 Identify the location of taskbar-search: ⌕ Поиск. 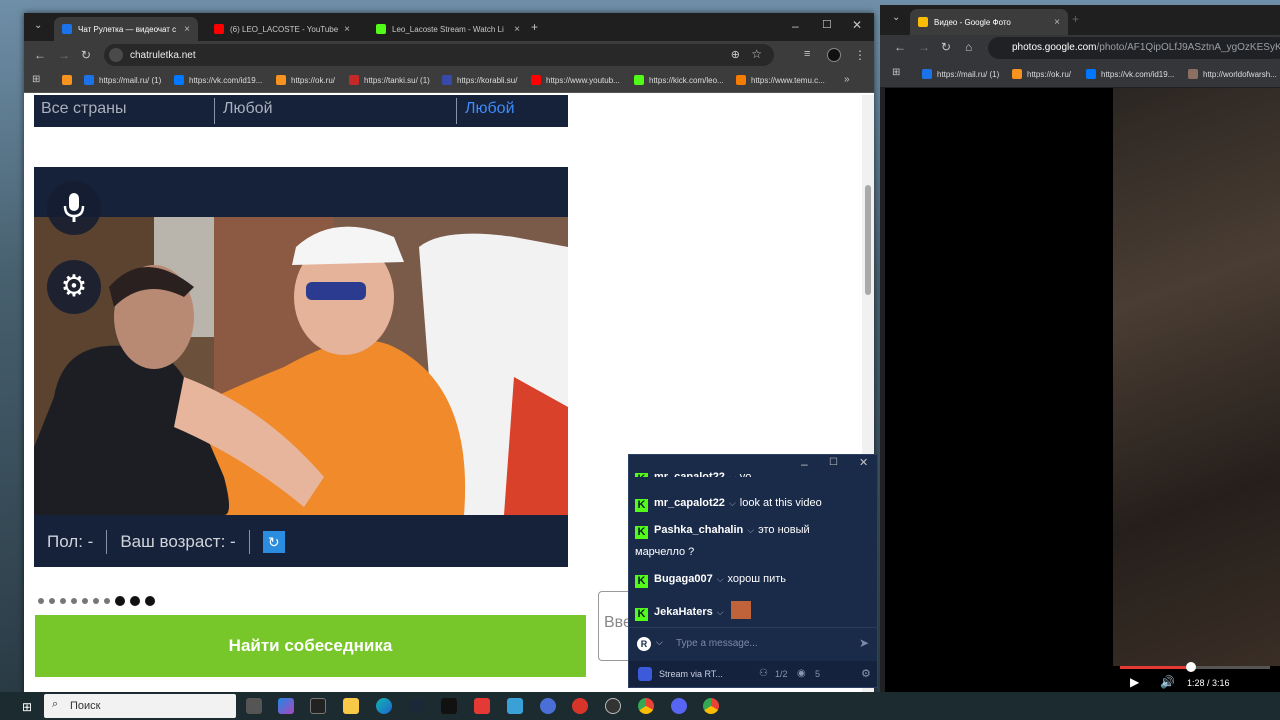
(140, 706).